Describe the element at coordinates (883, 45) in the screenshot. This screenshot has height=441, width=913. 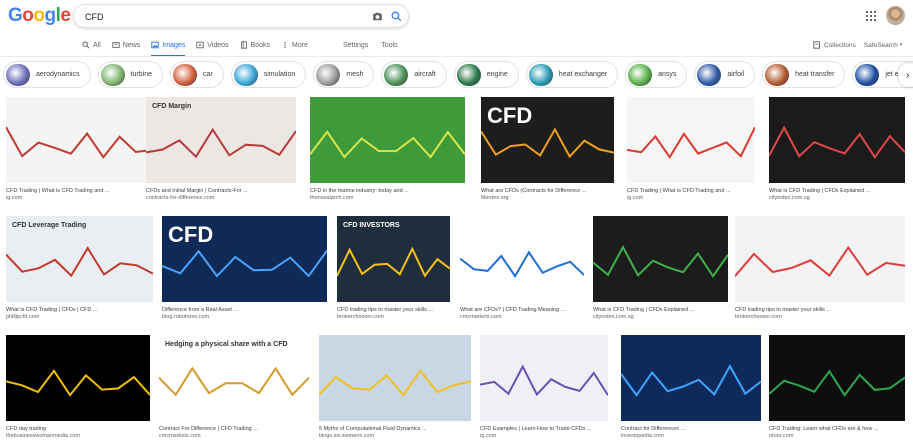
I see `safesearch-toggle: SafeSearch ▾` at that location.